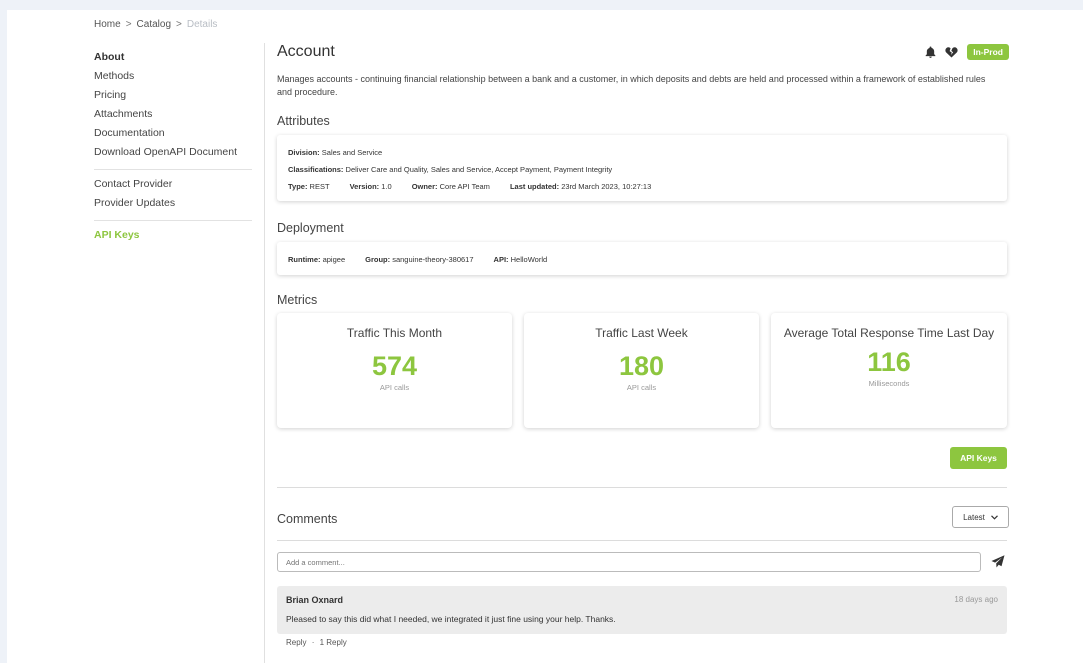 The image size is (1083, 663). What do you see at coordinates (296, 642) in the screenshot?
I see `reply-link: Reply` at bounding box center [296, 642].